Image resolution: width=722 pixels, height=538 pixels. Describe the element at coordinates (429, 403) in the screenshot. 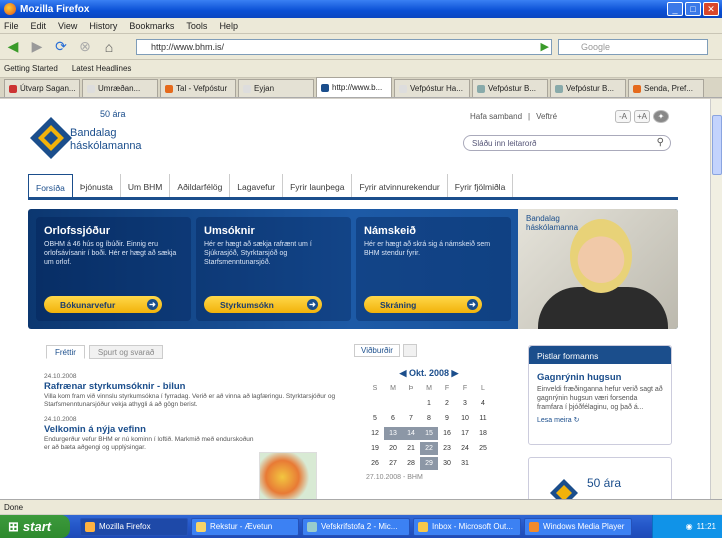

I see `calendar-day: 1` at that location.